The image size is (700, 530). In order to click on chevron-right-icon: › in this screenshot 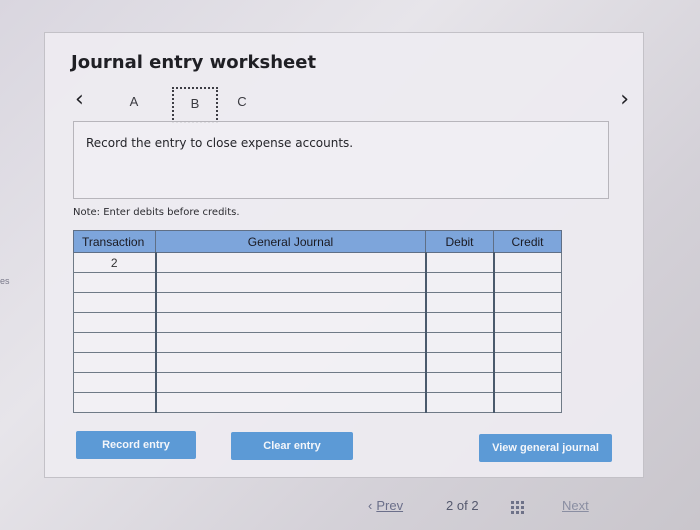, I will do `click(624, 100)`.